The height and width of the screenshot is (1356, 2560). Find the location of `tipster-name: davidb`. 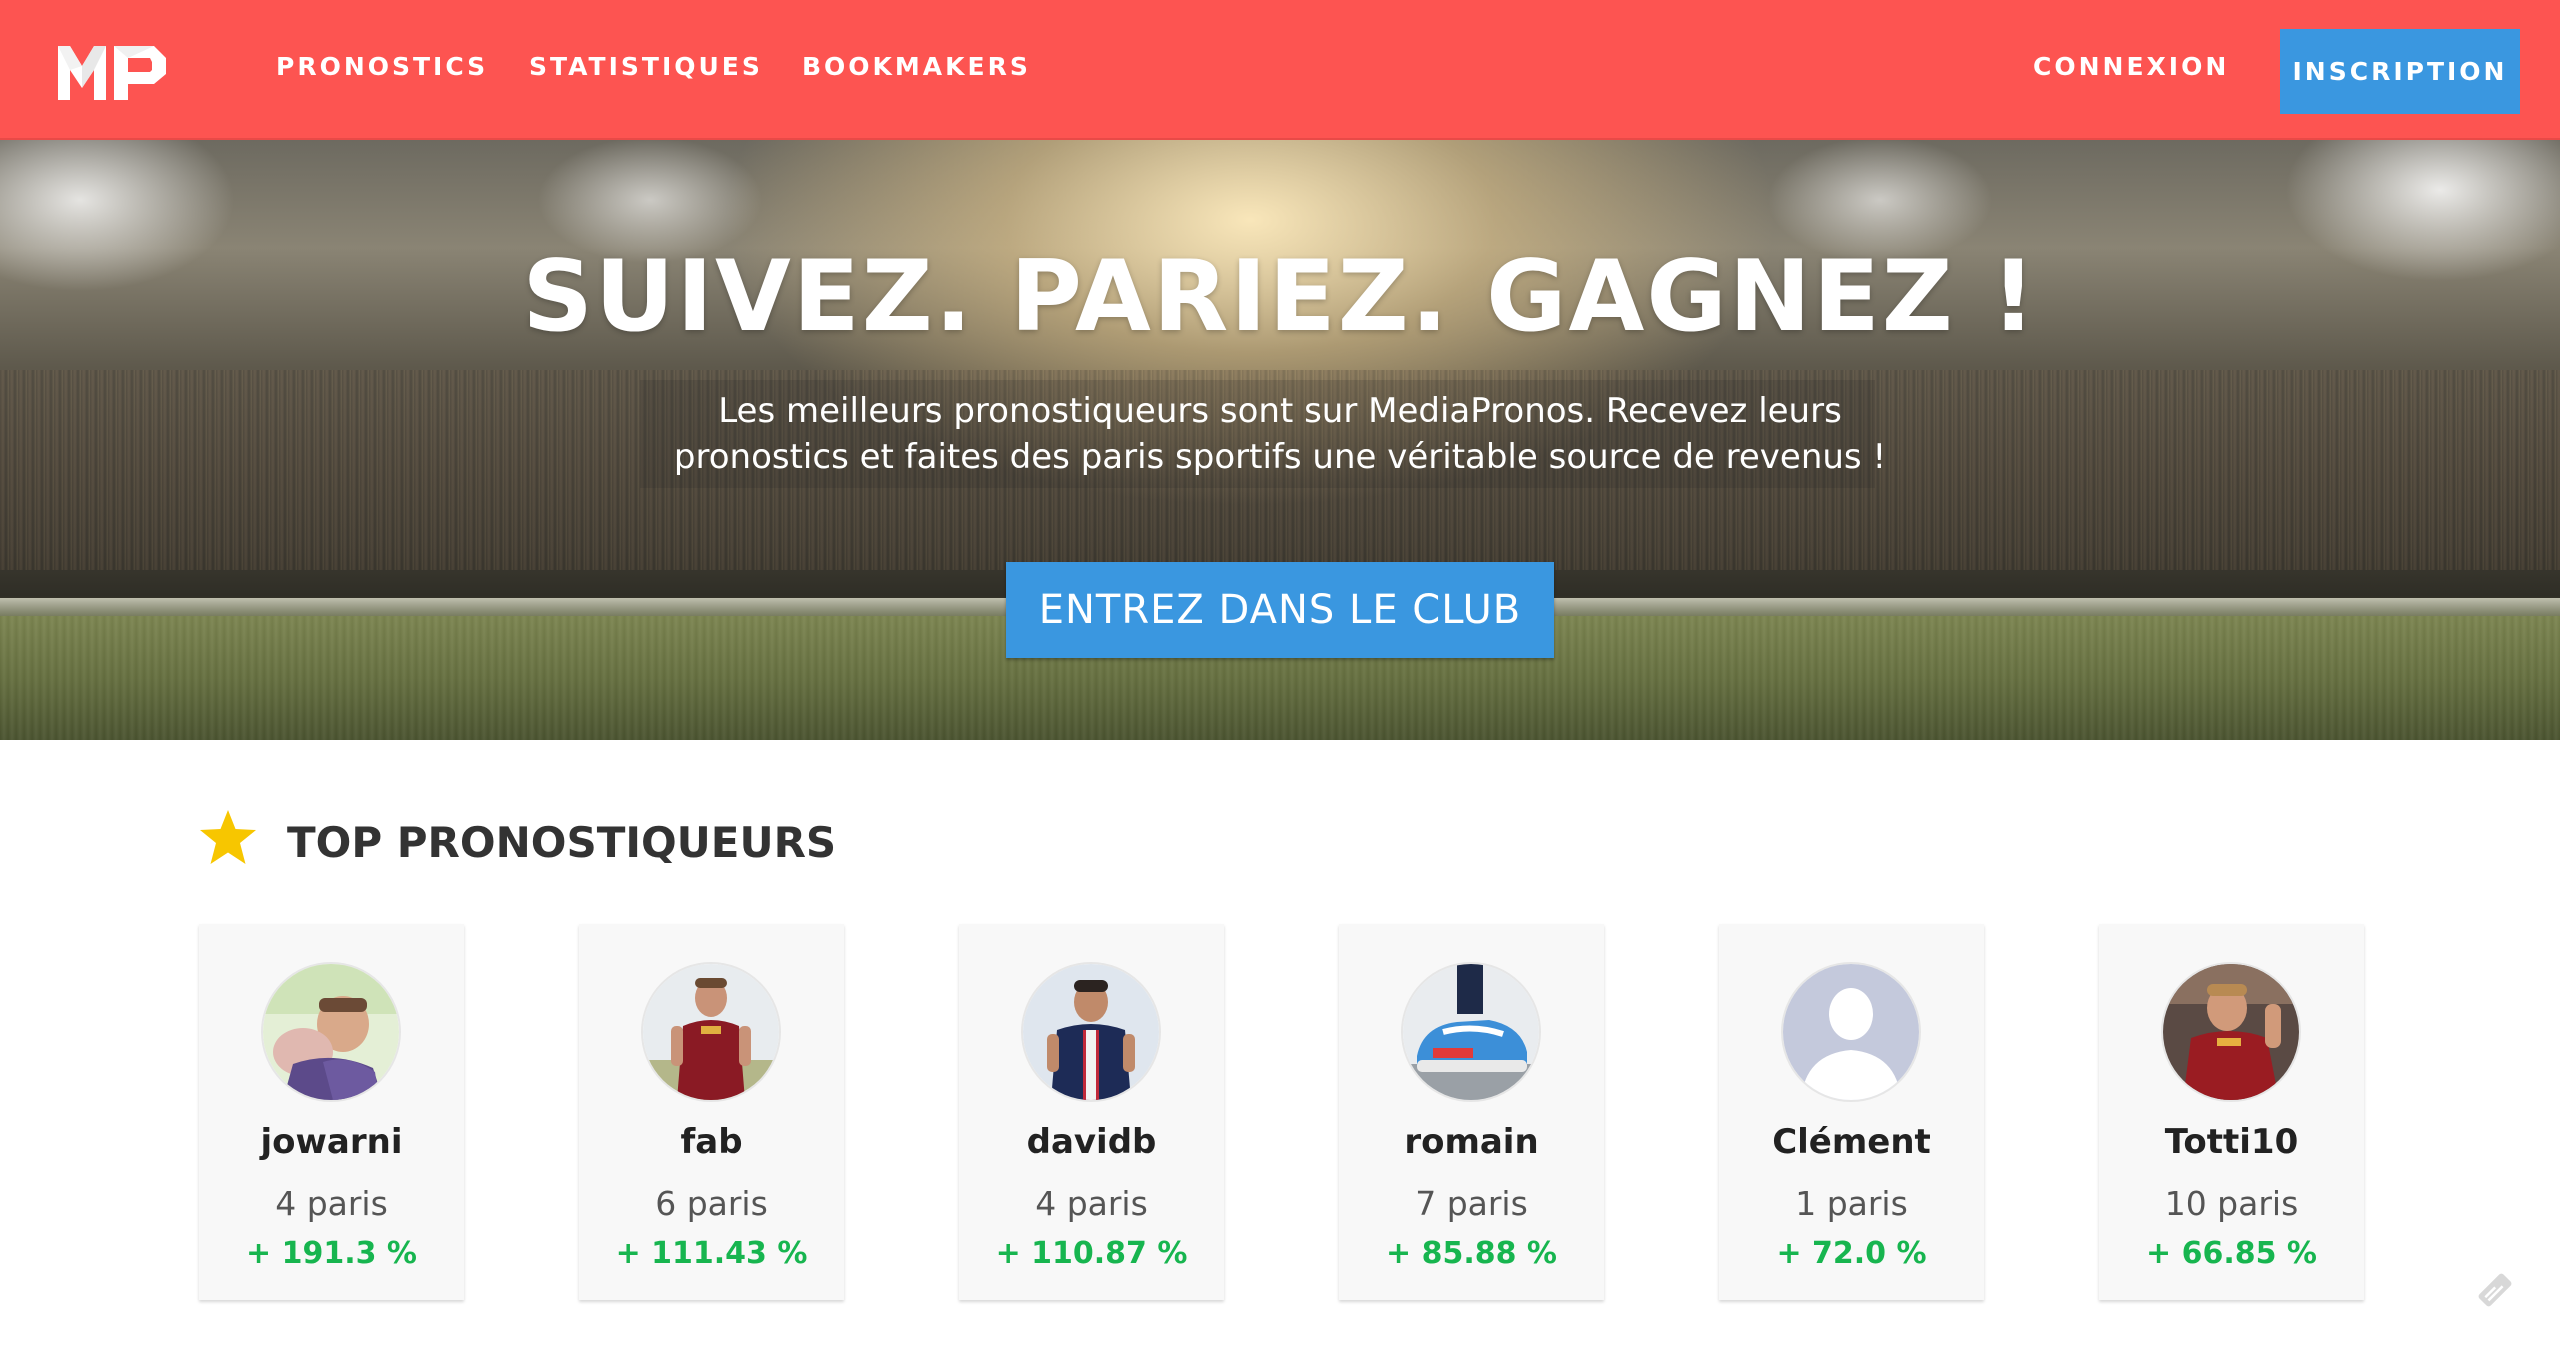

tipster-name: davidb is located at coordinates (1091, 1142).